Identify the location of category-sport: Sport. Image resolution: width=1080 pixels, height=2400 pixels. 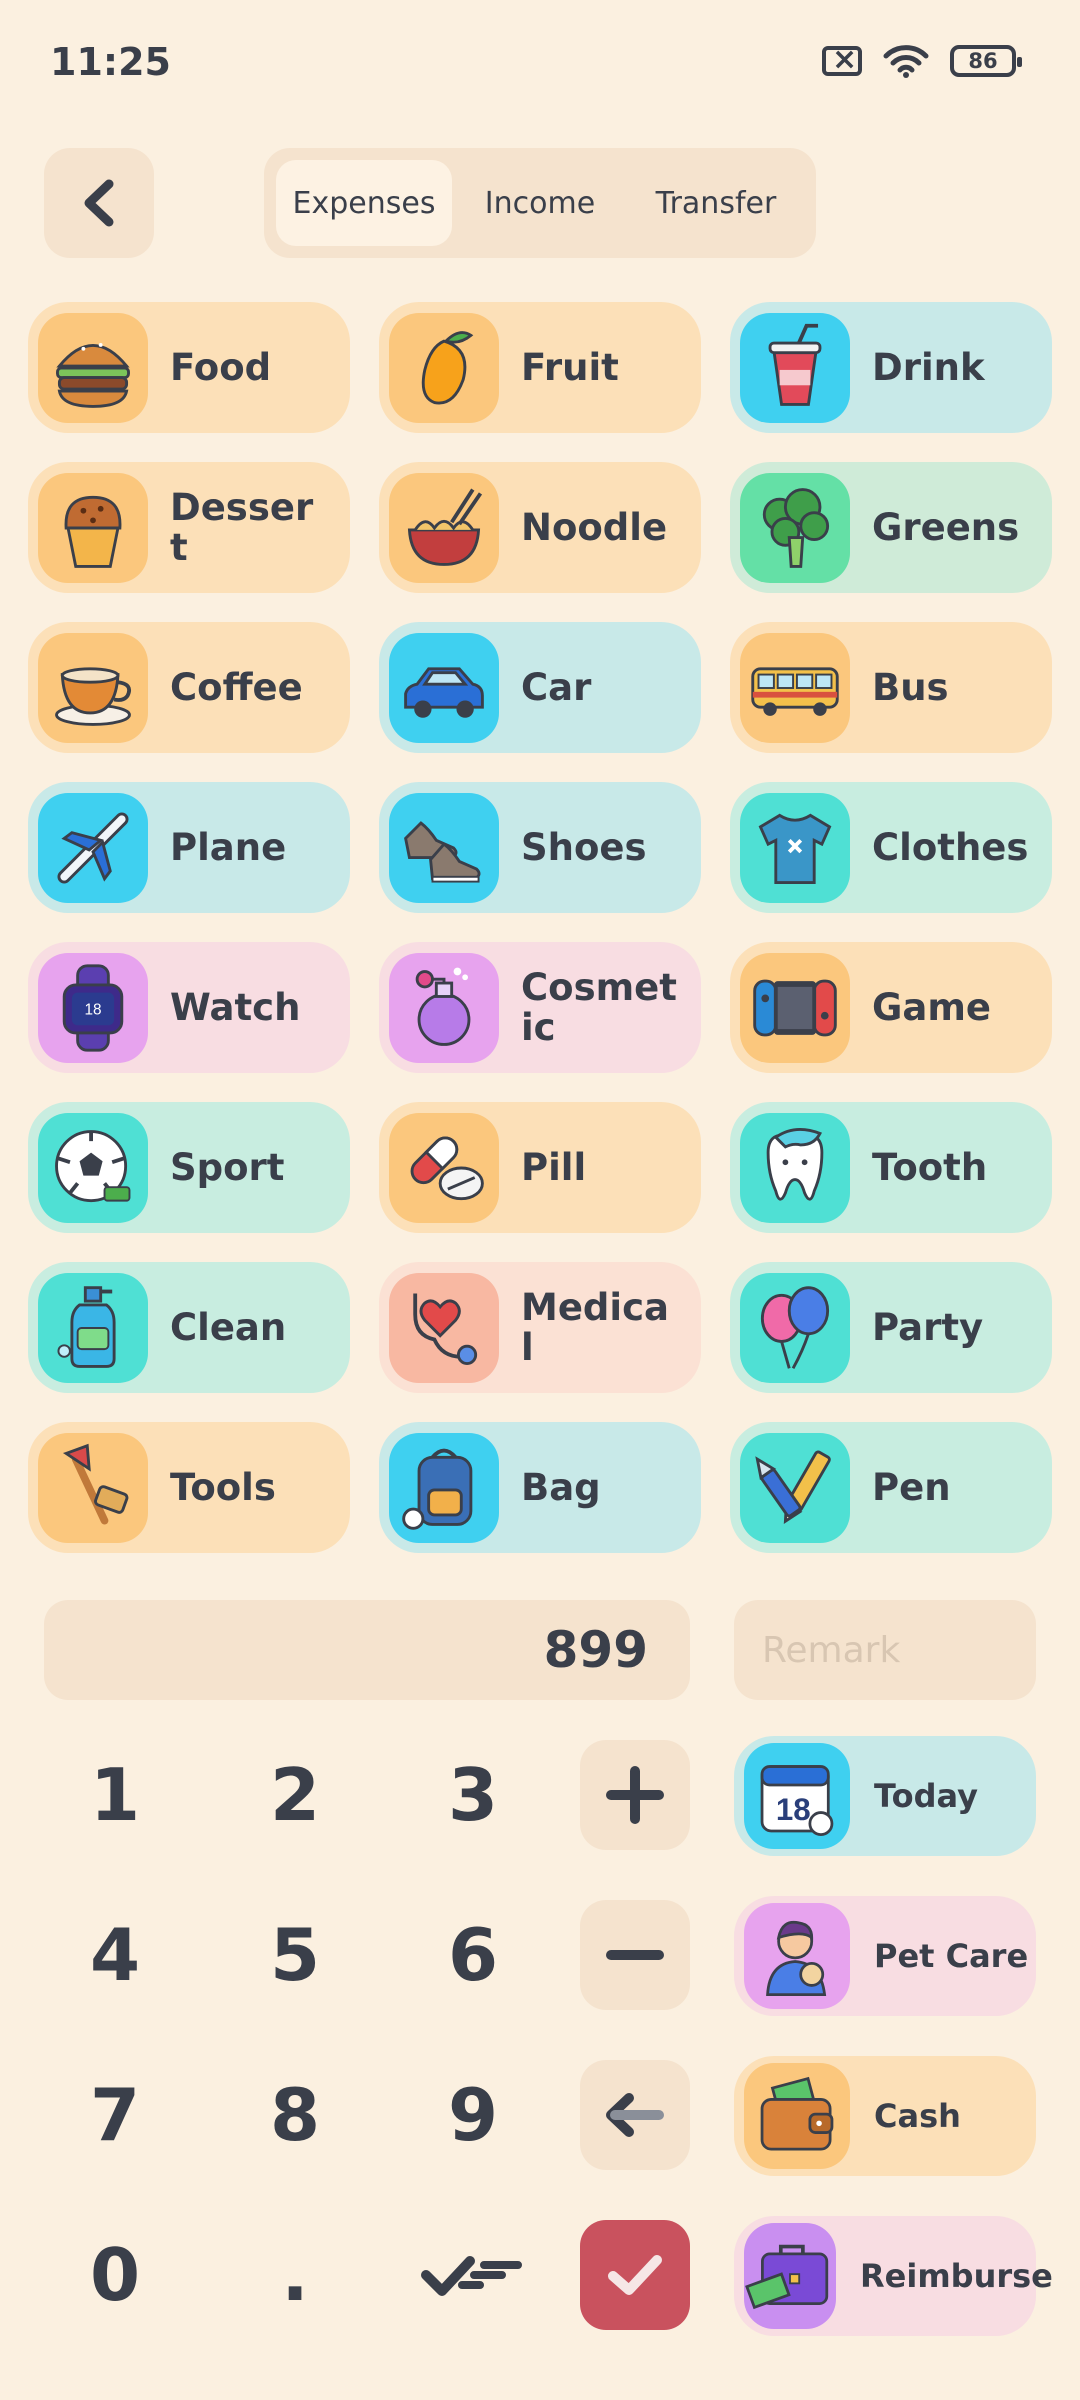
(189, 1167).